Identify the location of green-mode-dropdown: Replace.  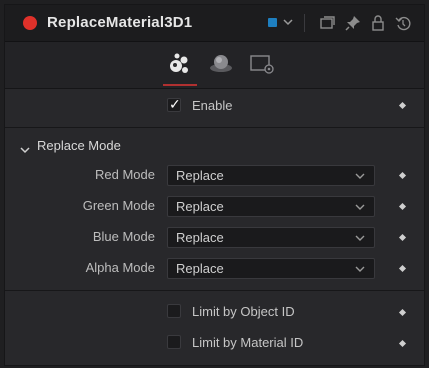
(271, 206).